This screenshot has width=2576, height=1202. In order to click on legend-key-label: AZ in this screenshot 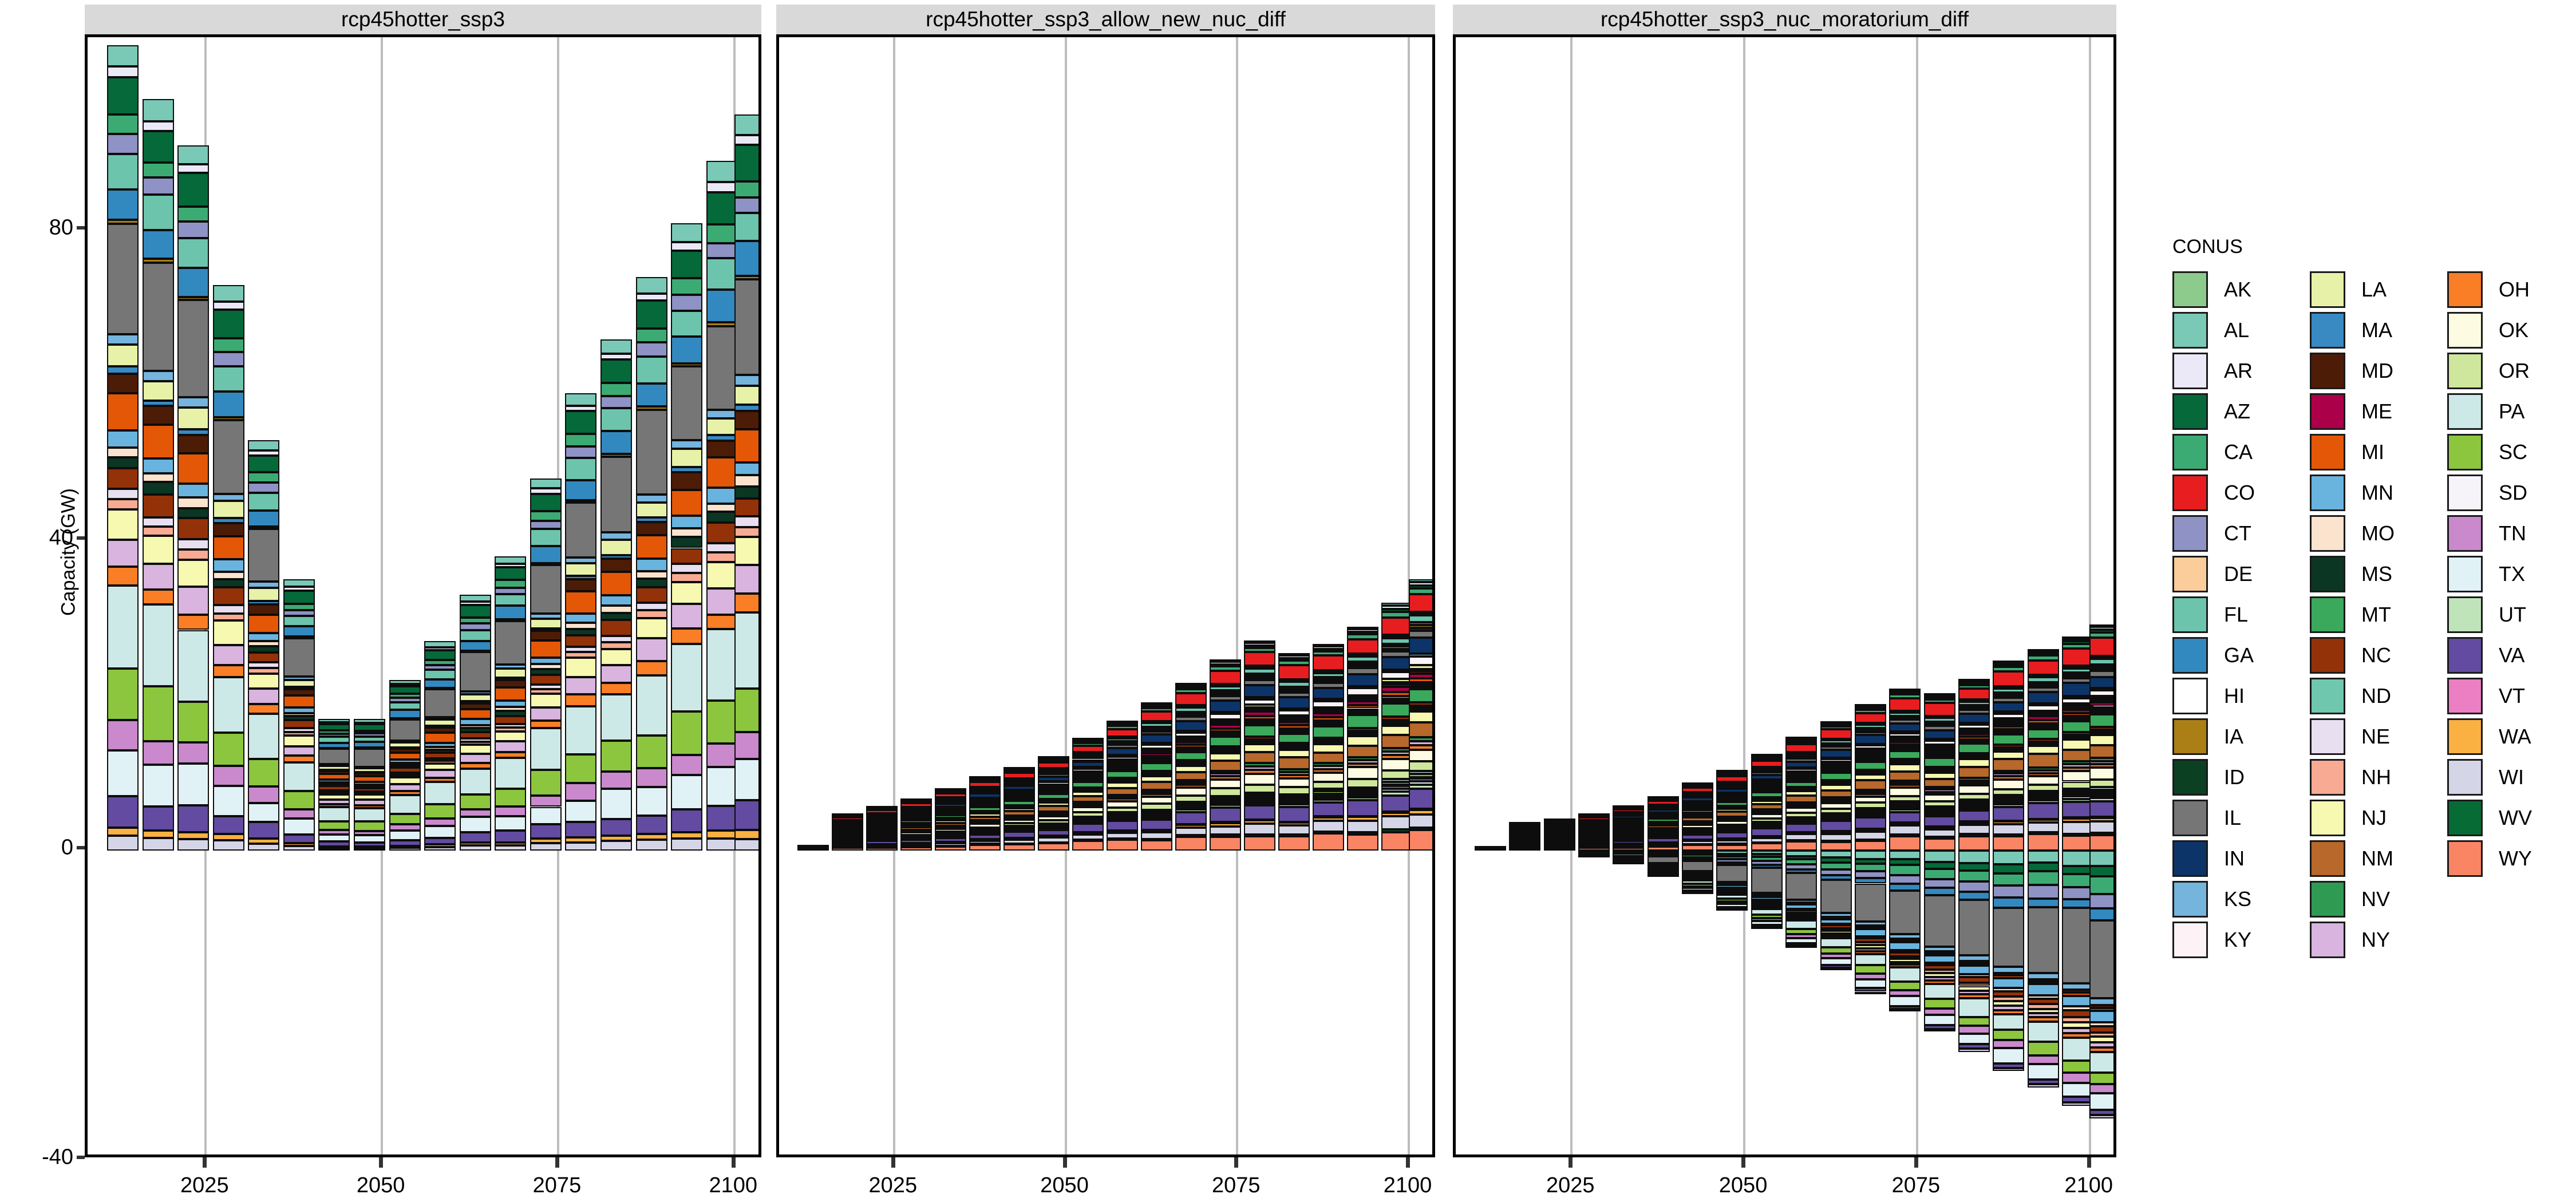, I will do `click(2237, 412)`.